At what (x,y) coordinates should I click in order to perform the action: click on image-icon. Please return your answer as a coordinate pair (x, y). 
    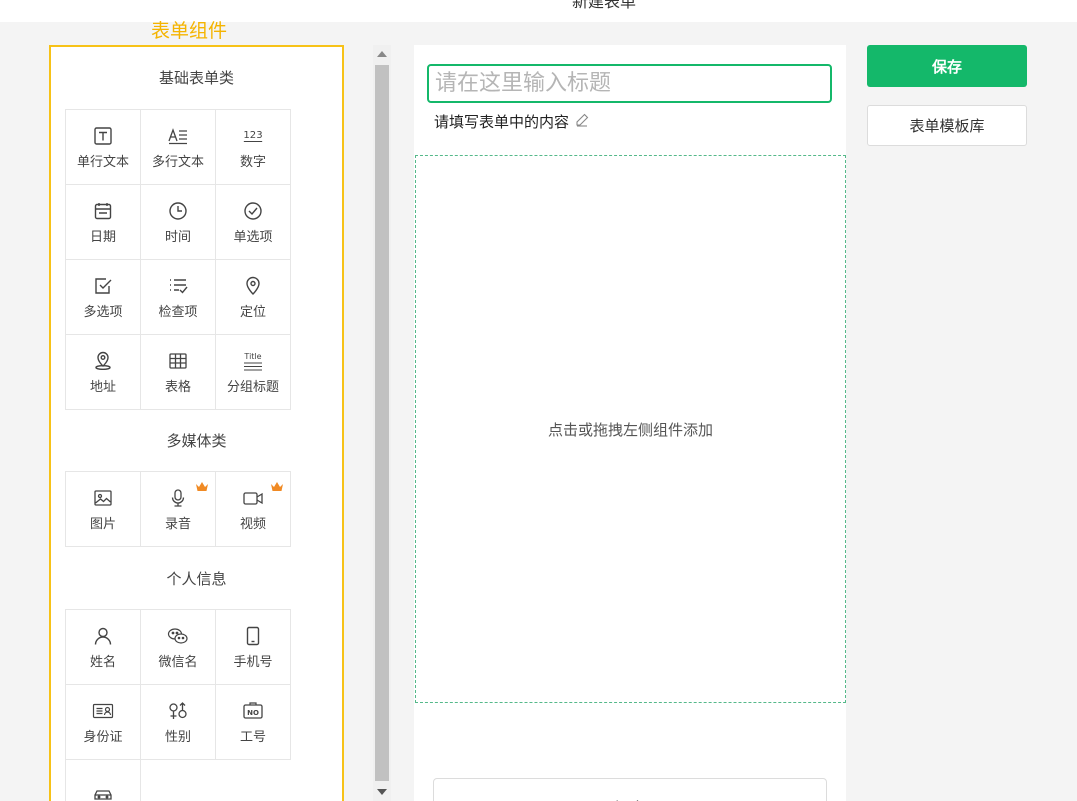
    Looking at the image, I should click on (103, 498).